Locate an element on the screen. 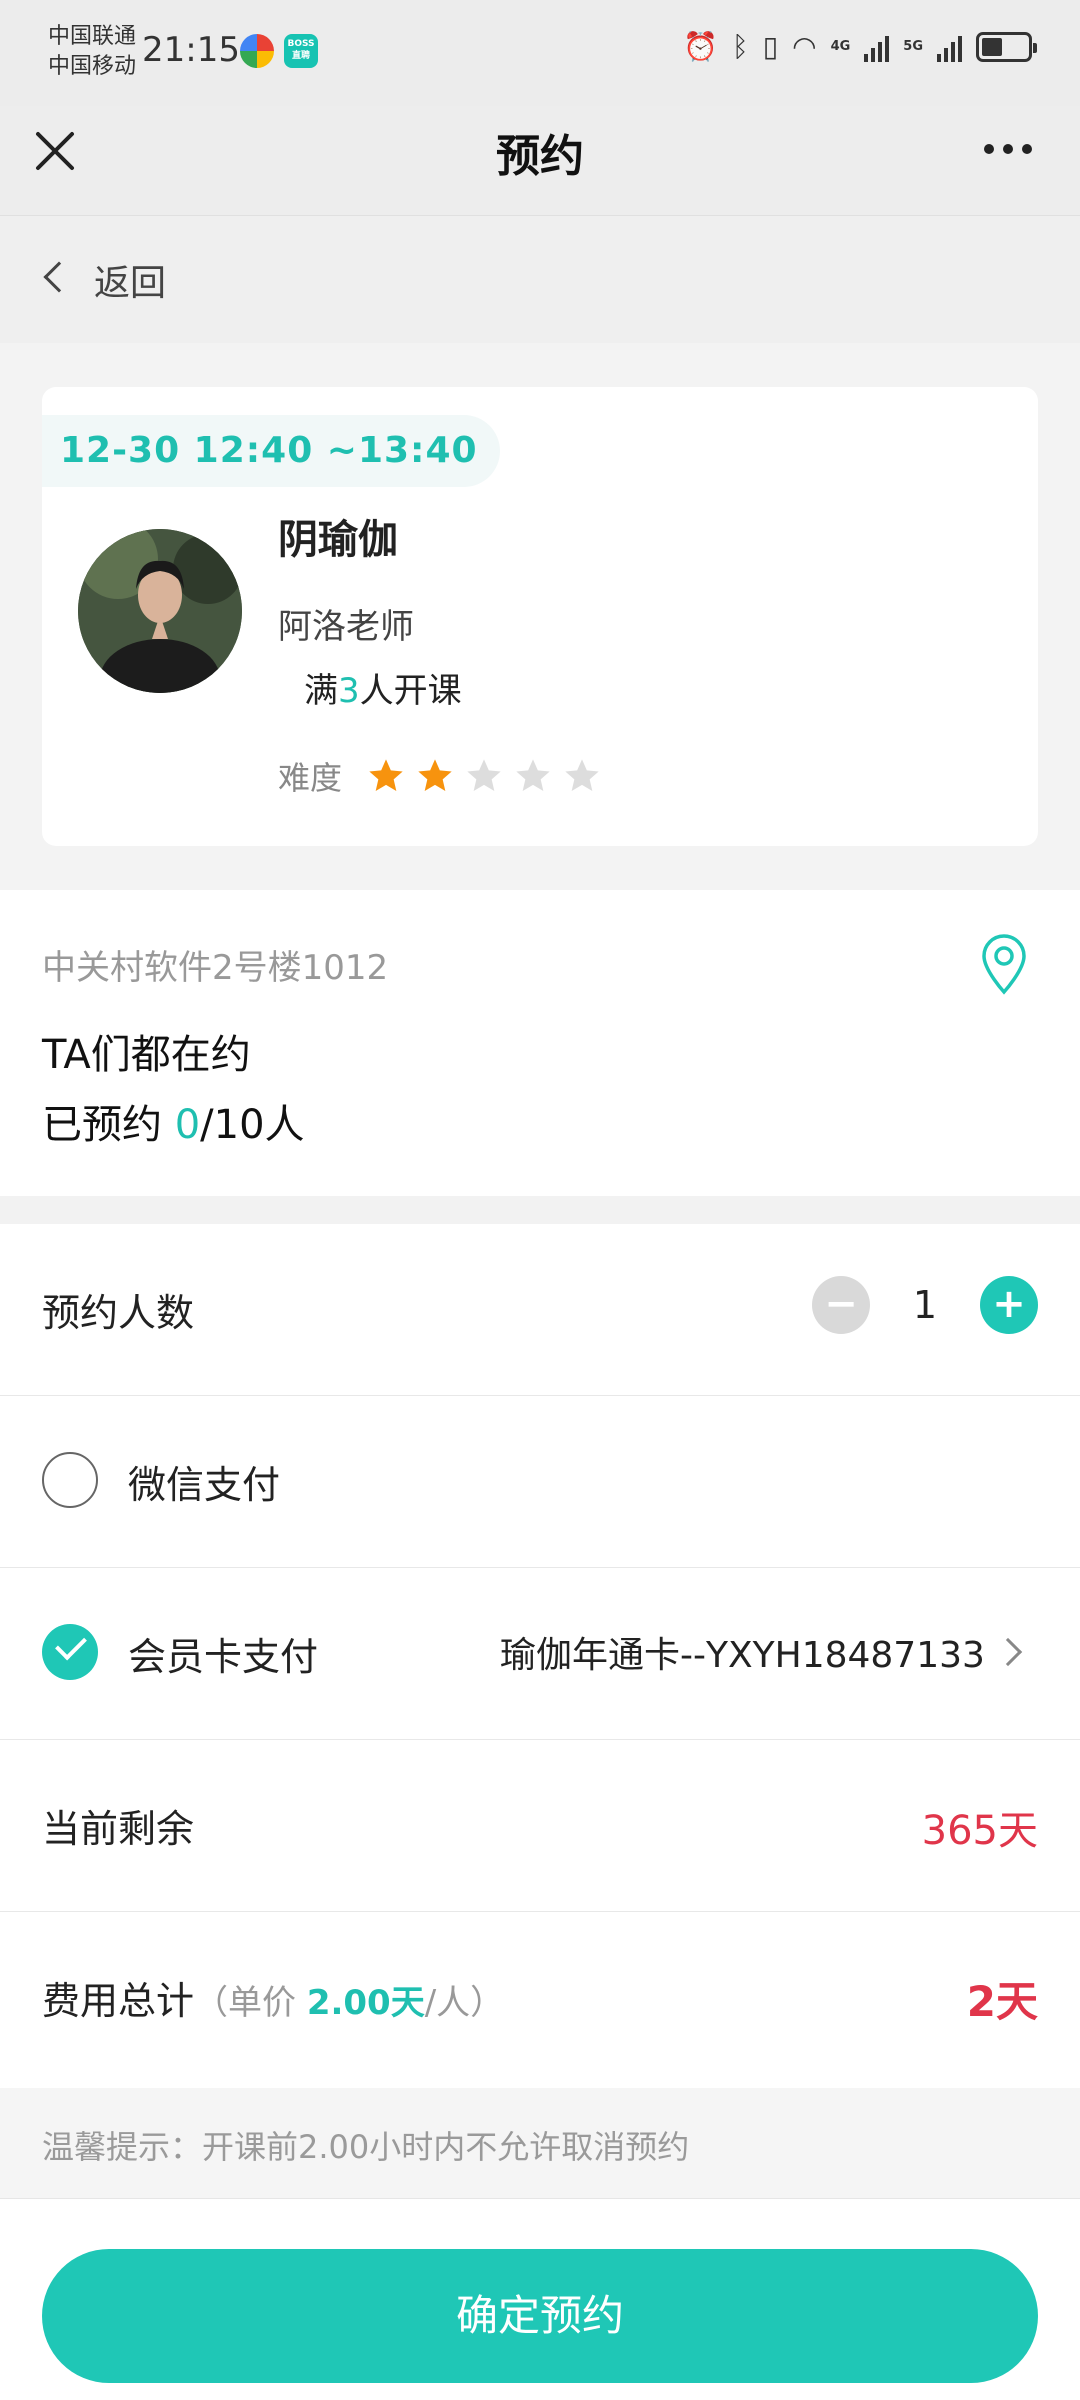 The width and height of the screenshot is (1080, 2400). booked-number: 0 is located at coordinates (187, 1125).